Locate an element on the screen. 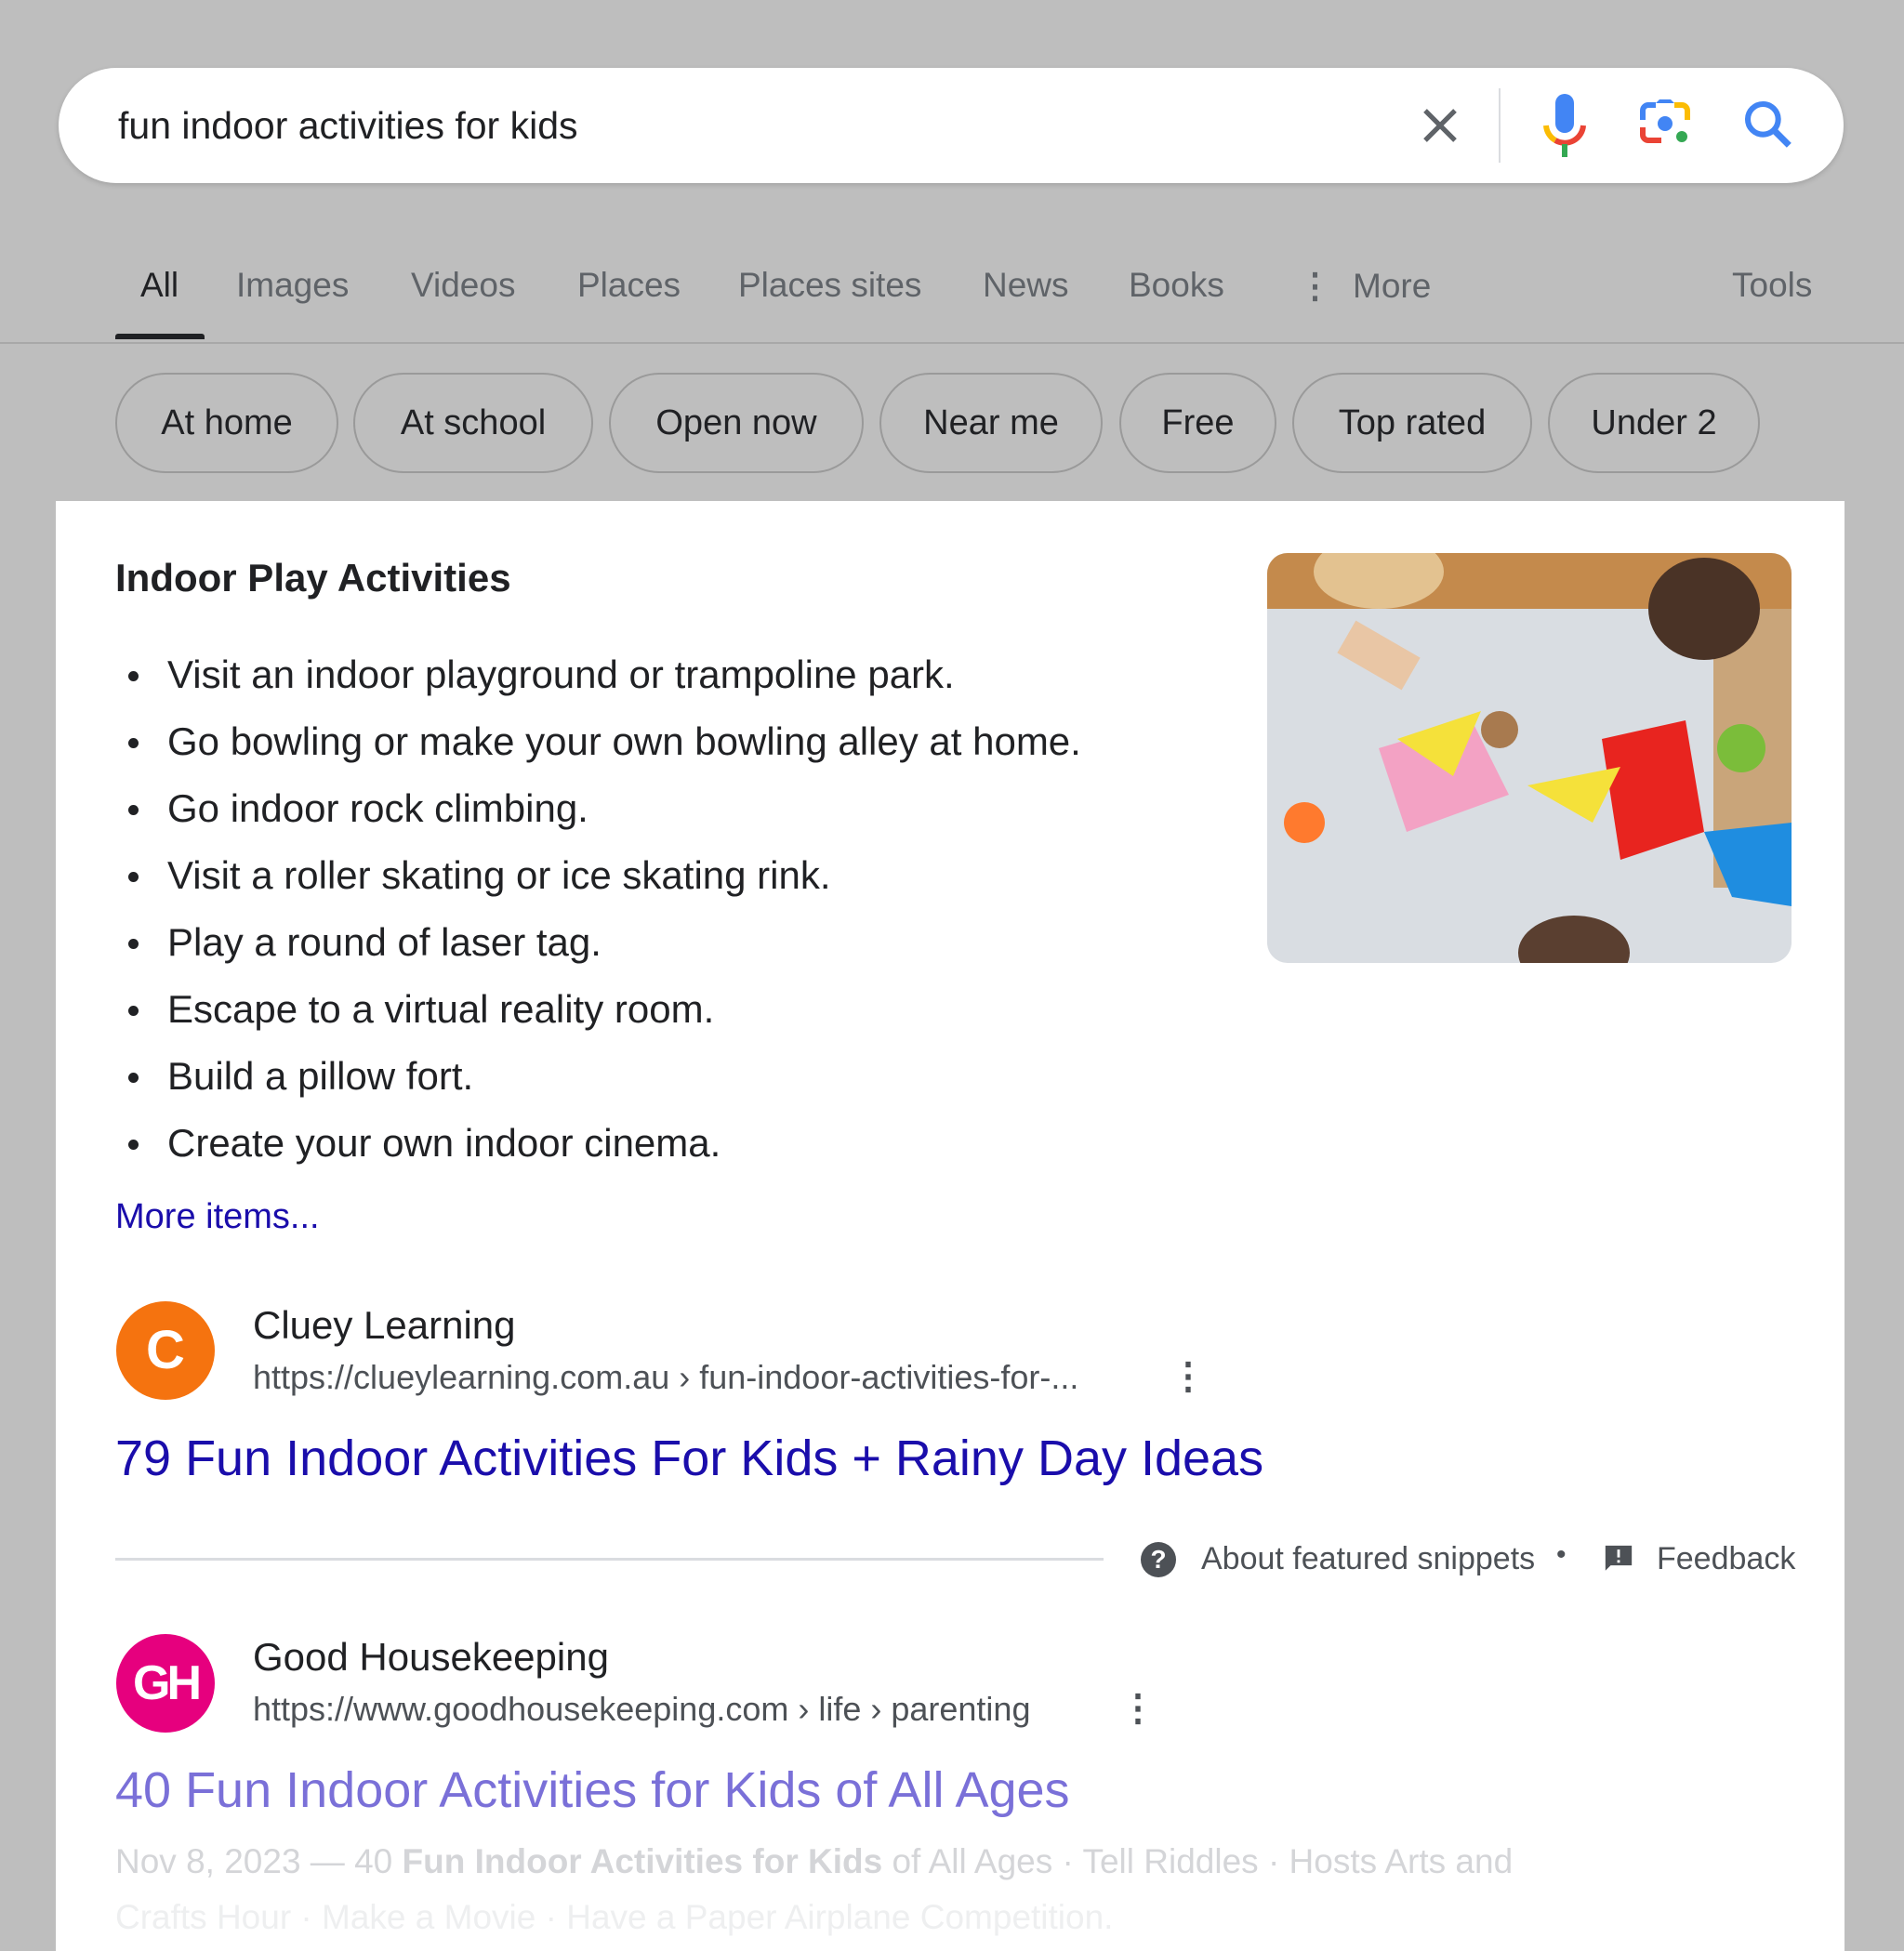 The width and height of the screenshot is (1904, 1951). list-item: Create your own indoor cinema. is located at coordinates (598, 1143).